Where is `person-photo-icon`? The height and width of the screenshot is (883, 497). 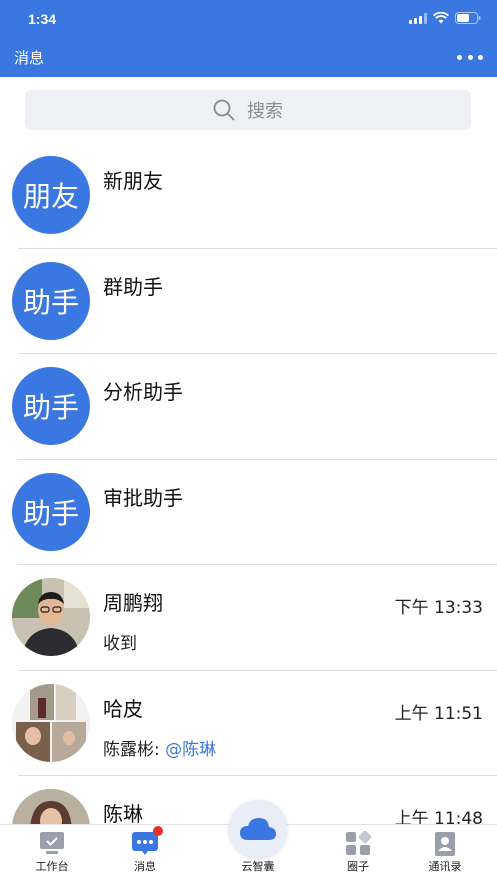
person-photo-icon is located at coordinates (51, 617).